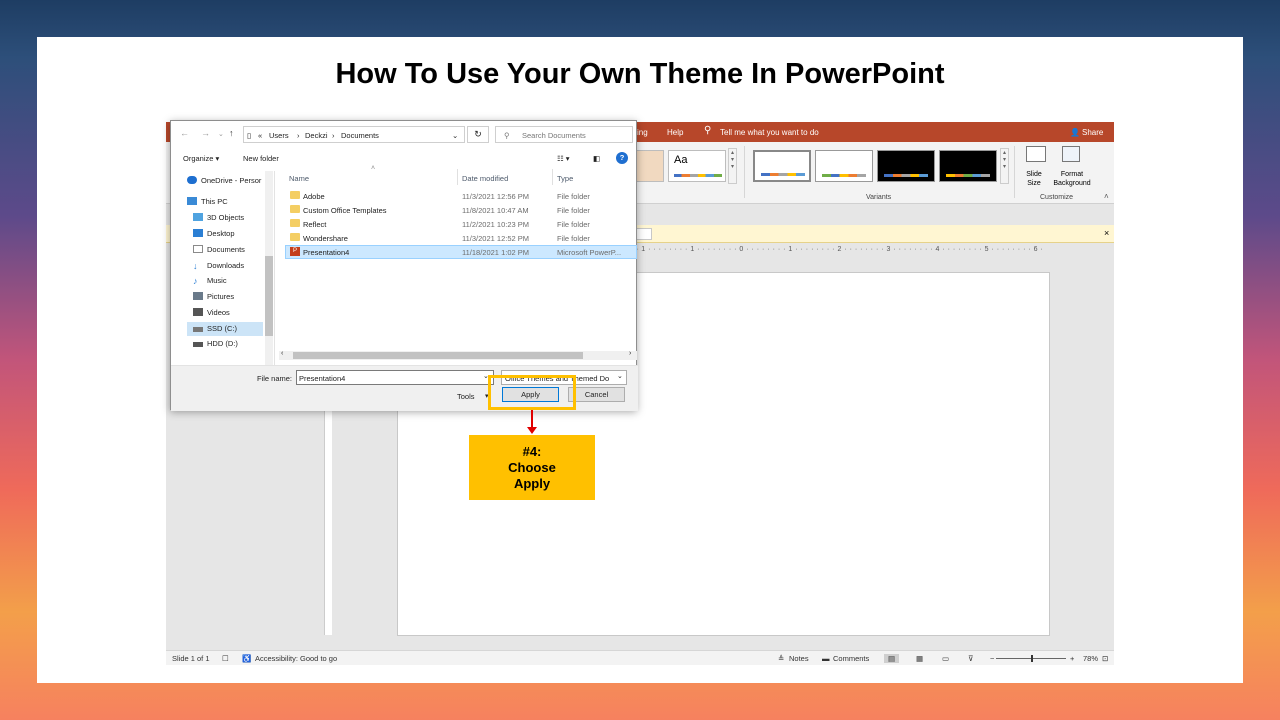 This screenshot has height=720, width=1280. What do you see at coordinates (461, 224) in the screenshot?
I see `file-row-reflect: Reflect 11/2/2021 10:23 PM File folder` at bounding box center [461, 224].